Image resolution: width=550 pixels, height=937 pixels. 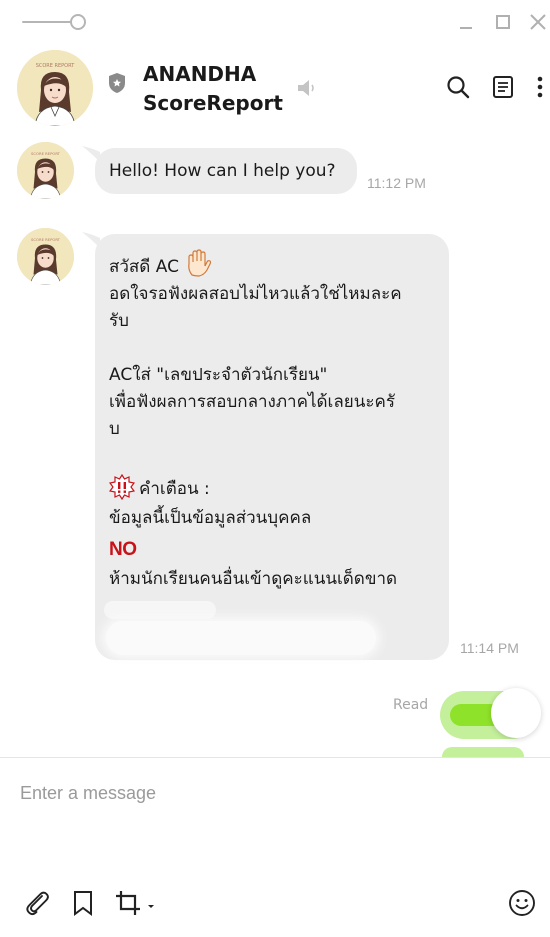 What do you see at coordinates (516, 713) in the screenshot?
I see `scroll-to-bottom-button` at bounding box center [516, 713].